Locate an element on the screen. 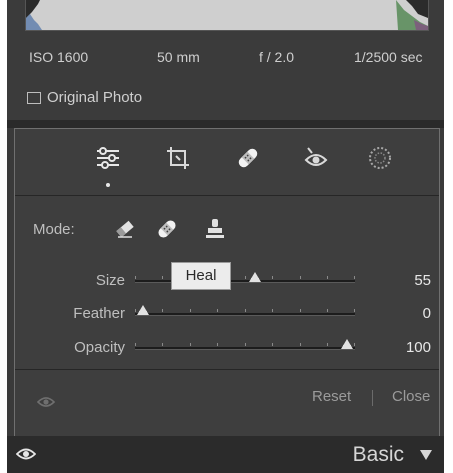  show-overlay-eye-icon is located at coordinates (46, 404).